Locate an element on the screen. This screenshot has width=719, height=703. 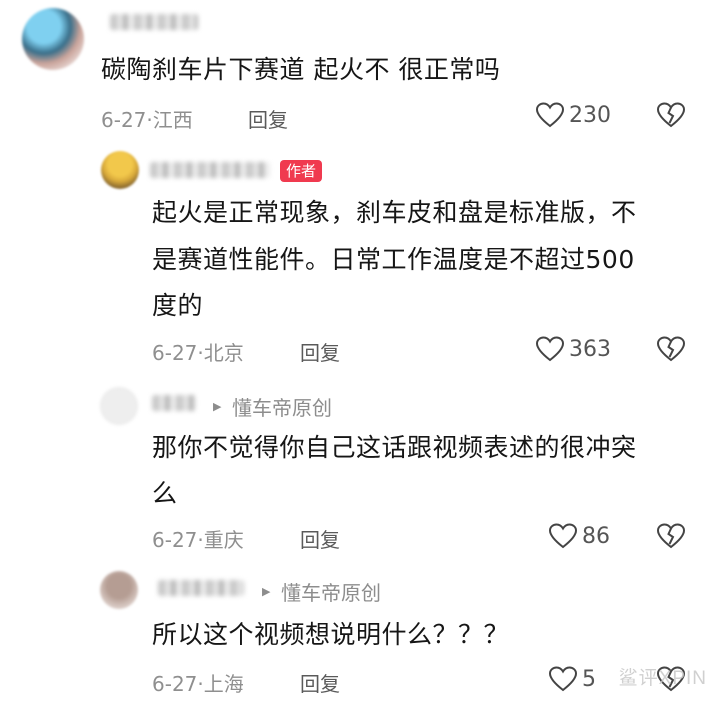
like-button: 5 is located at coordinates (572, 679).